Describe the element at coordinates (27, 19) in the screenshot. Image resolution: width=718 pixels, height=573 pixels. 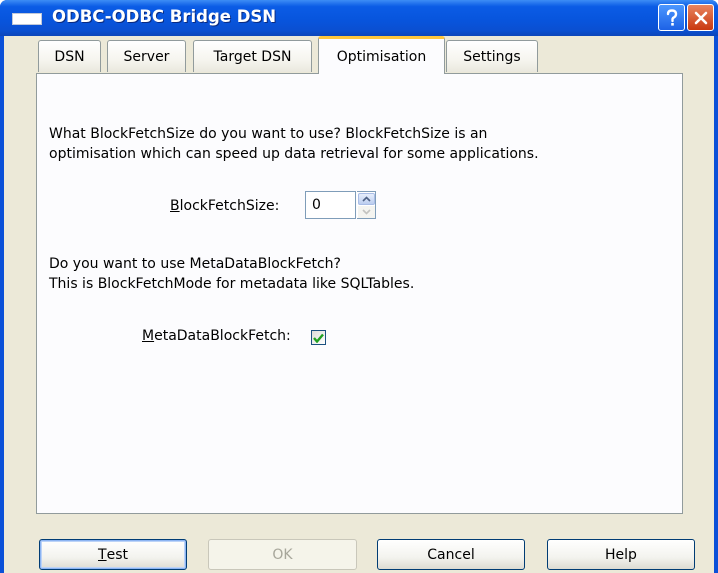
I see `window-icon` at that location.